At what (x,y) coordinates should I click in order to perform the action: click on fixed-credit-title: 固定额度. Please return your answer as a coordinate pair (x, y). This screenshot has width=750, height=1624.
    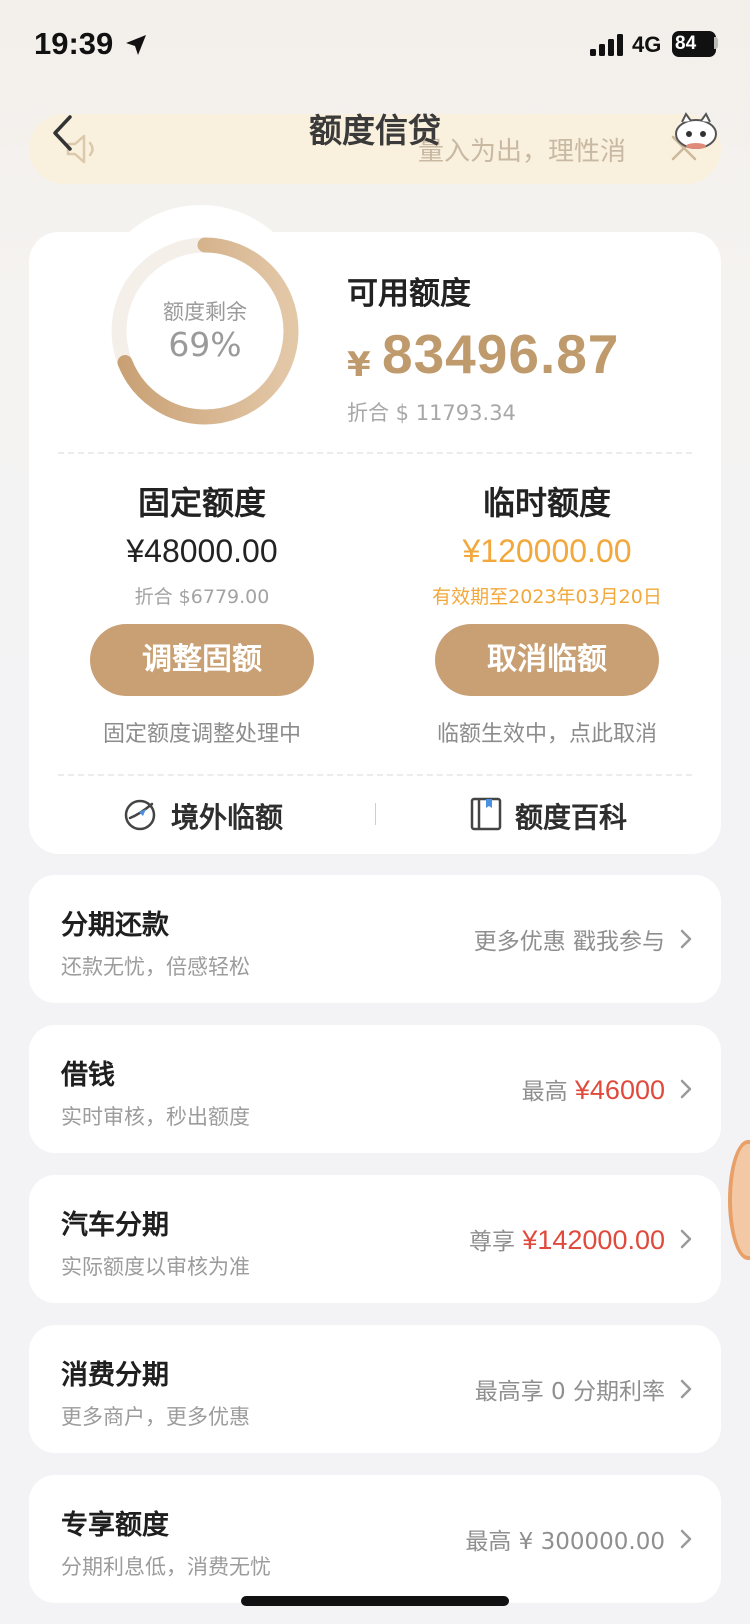
    Looking at the image, I should click on (202, 501).